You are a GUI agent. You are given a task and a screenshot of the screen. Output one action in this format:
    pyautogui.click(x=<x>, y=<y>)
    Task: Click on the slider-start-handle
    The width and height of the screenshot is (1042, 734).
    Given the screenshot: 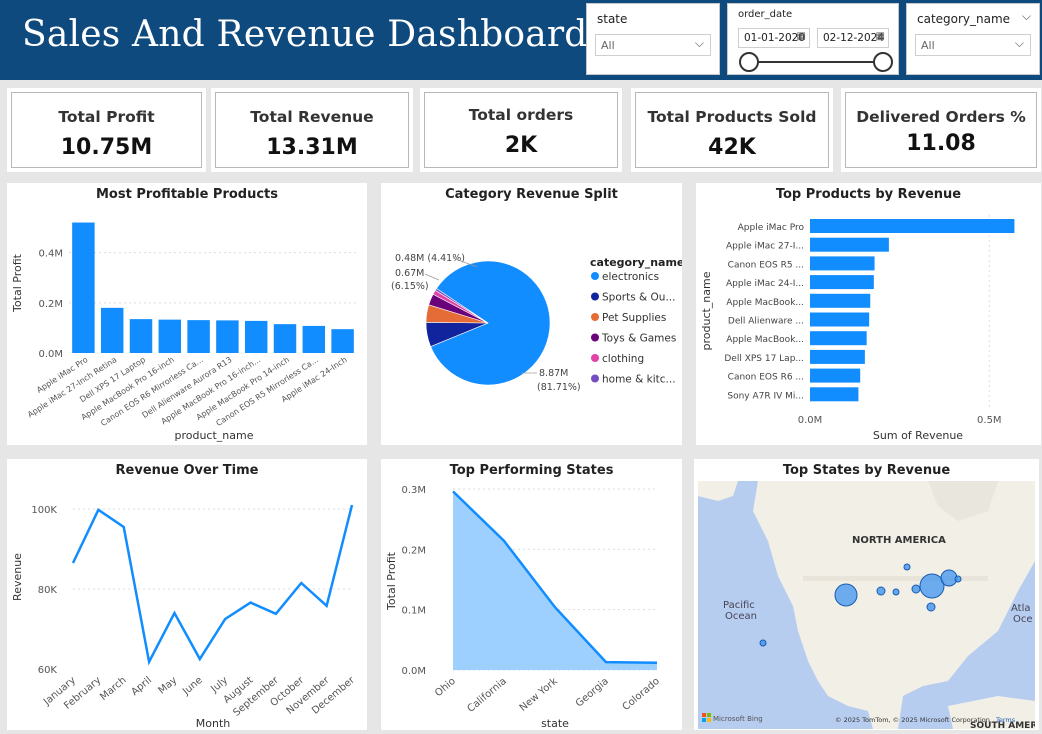 What is the action you would take?
    pyautogui.click(x=749, y=62)
    